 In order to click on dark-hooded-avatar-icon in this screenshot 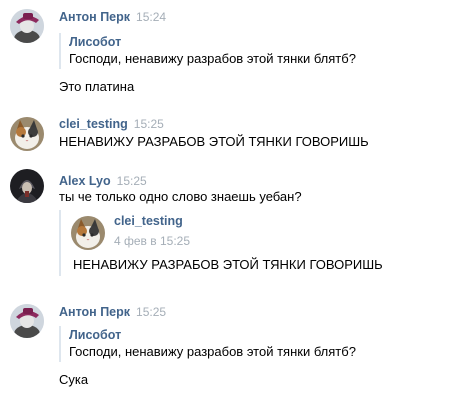, I will do `click(27, 186)`.